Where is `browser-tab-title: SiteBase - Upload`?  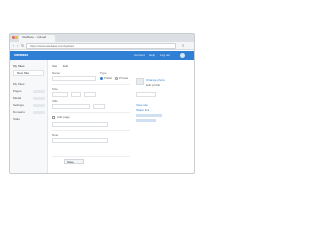
browser-tab-title: SiteBase - Upload is located at coordinates (34, 37).